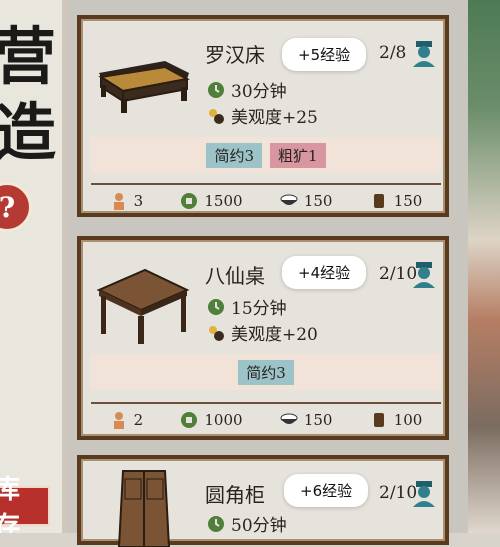  Describe the element at coordinates (235, 55) in the screenshot. I see `furniture-name: 罗汉床` at that location.